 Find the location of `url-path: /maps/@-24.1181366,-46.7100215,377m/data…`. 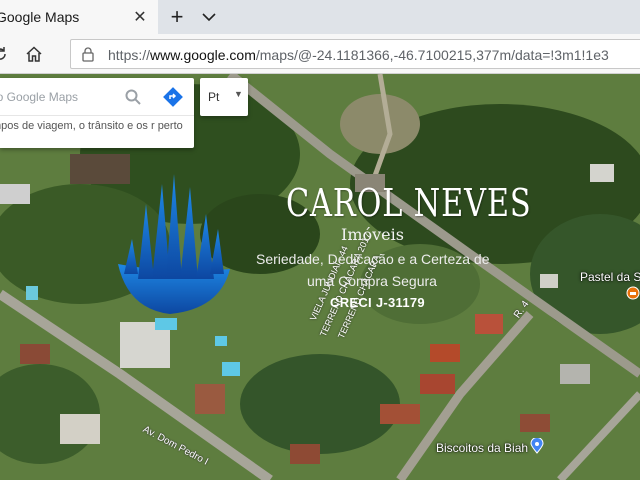

url-path: /maps/@-24.1181366,-46.7100215,377m/data… is located at coordinates (432, 55).